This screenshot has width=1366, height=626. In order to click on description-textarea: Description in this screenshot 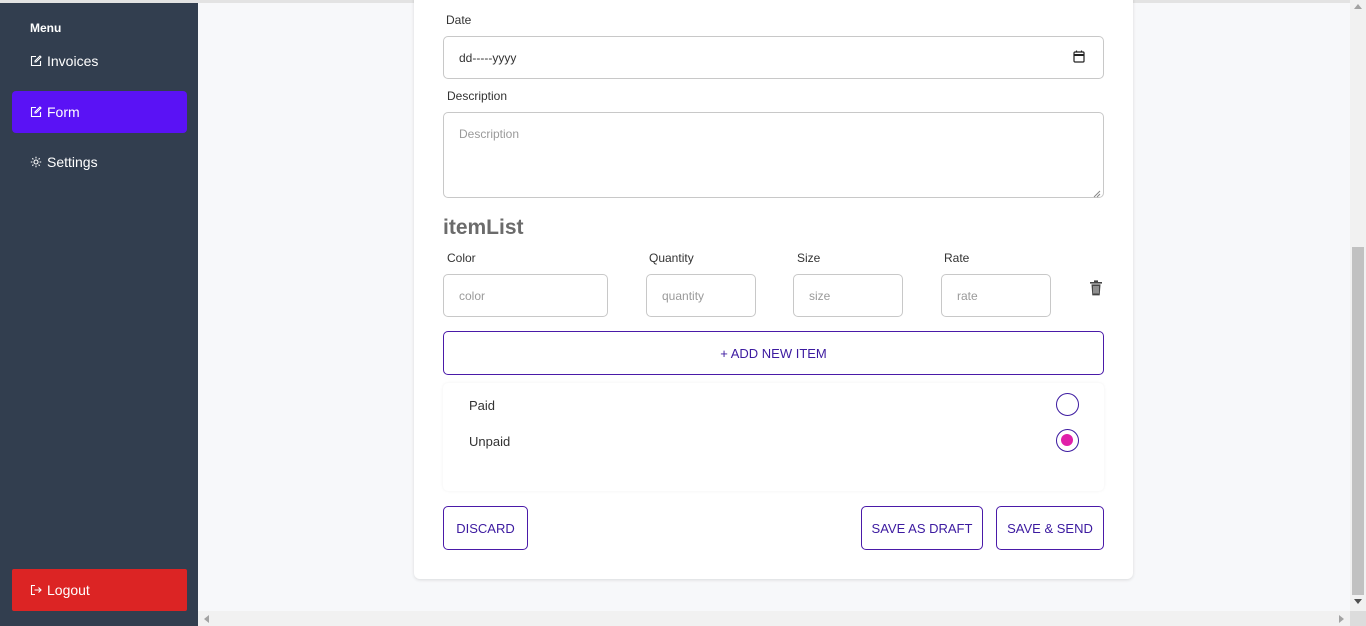, I will do `click(773, 155)`.